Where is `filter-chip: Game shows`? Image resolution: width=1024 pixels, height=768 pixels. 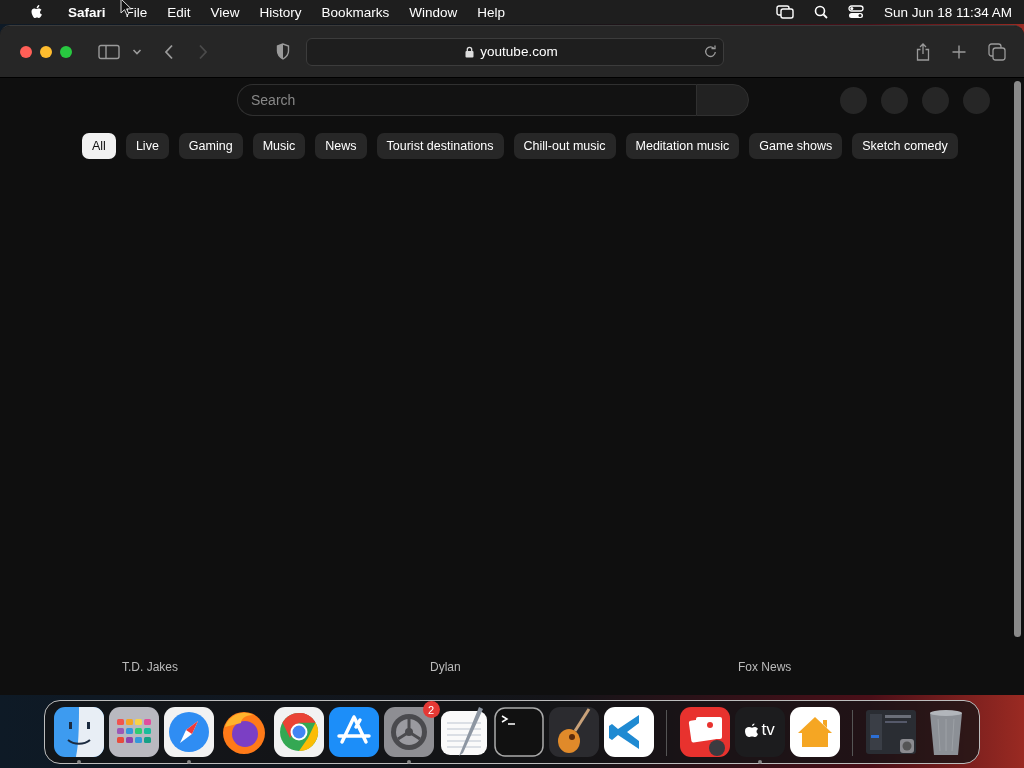
filter-chip: Game shows is located at coordinates (796, 146).